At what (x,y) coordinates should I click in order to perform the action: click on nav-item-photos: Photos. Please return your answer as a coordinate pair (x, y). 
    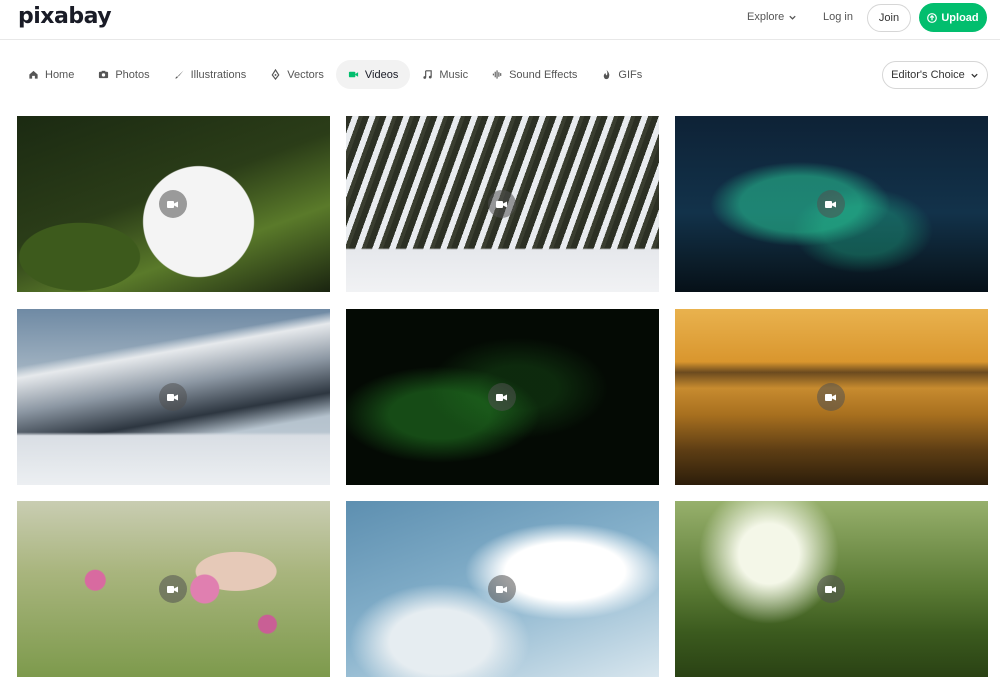
    Looking at the image, I should click on (123, 74).